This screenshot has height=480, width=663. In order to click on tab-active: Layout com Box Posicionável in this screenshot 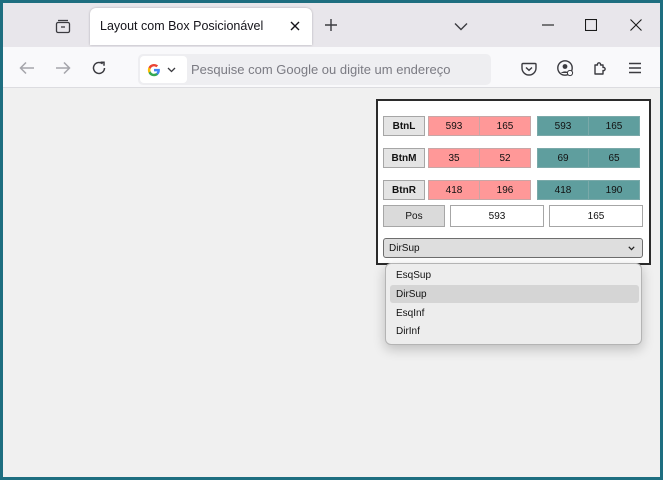, I will do `click(201, 26)`.